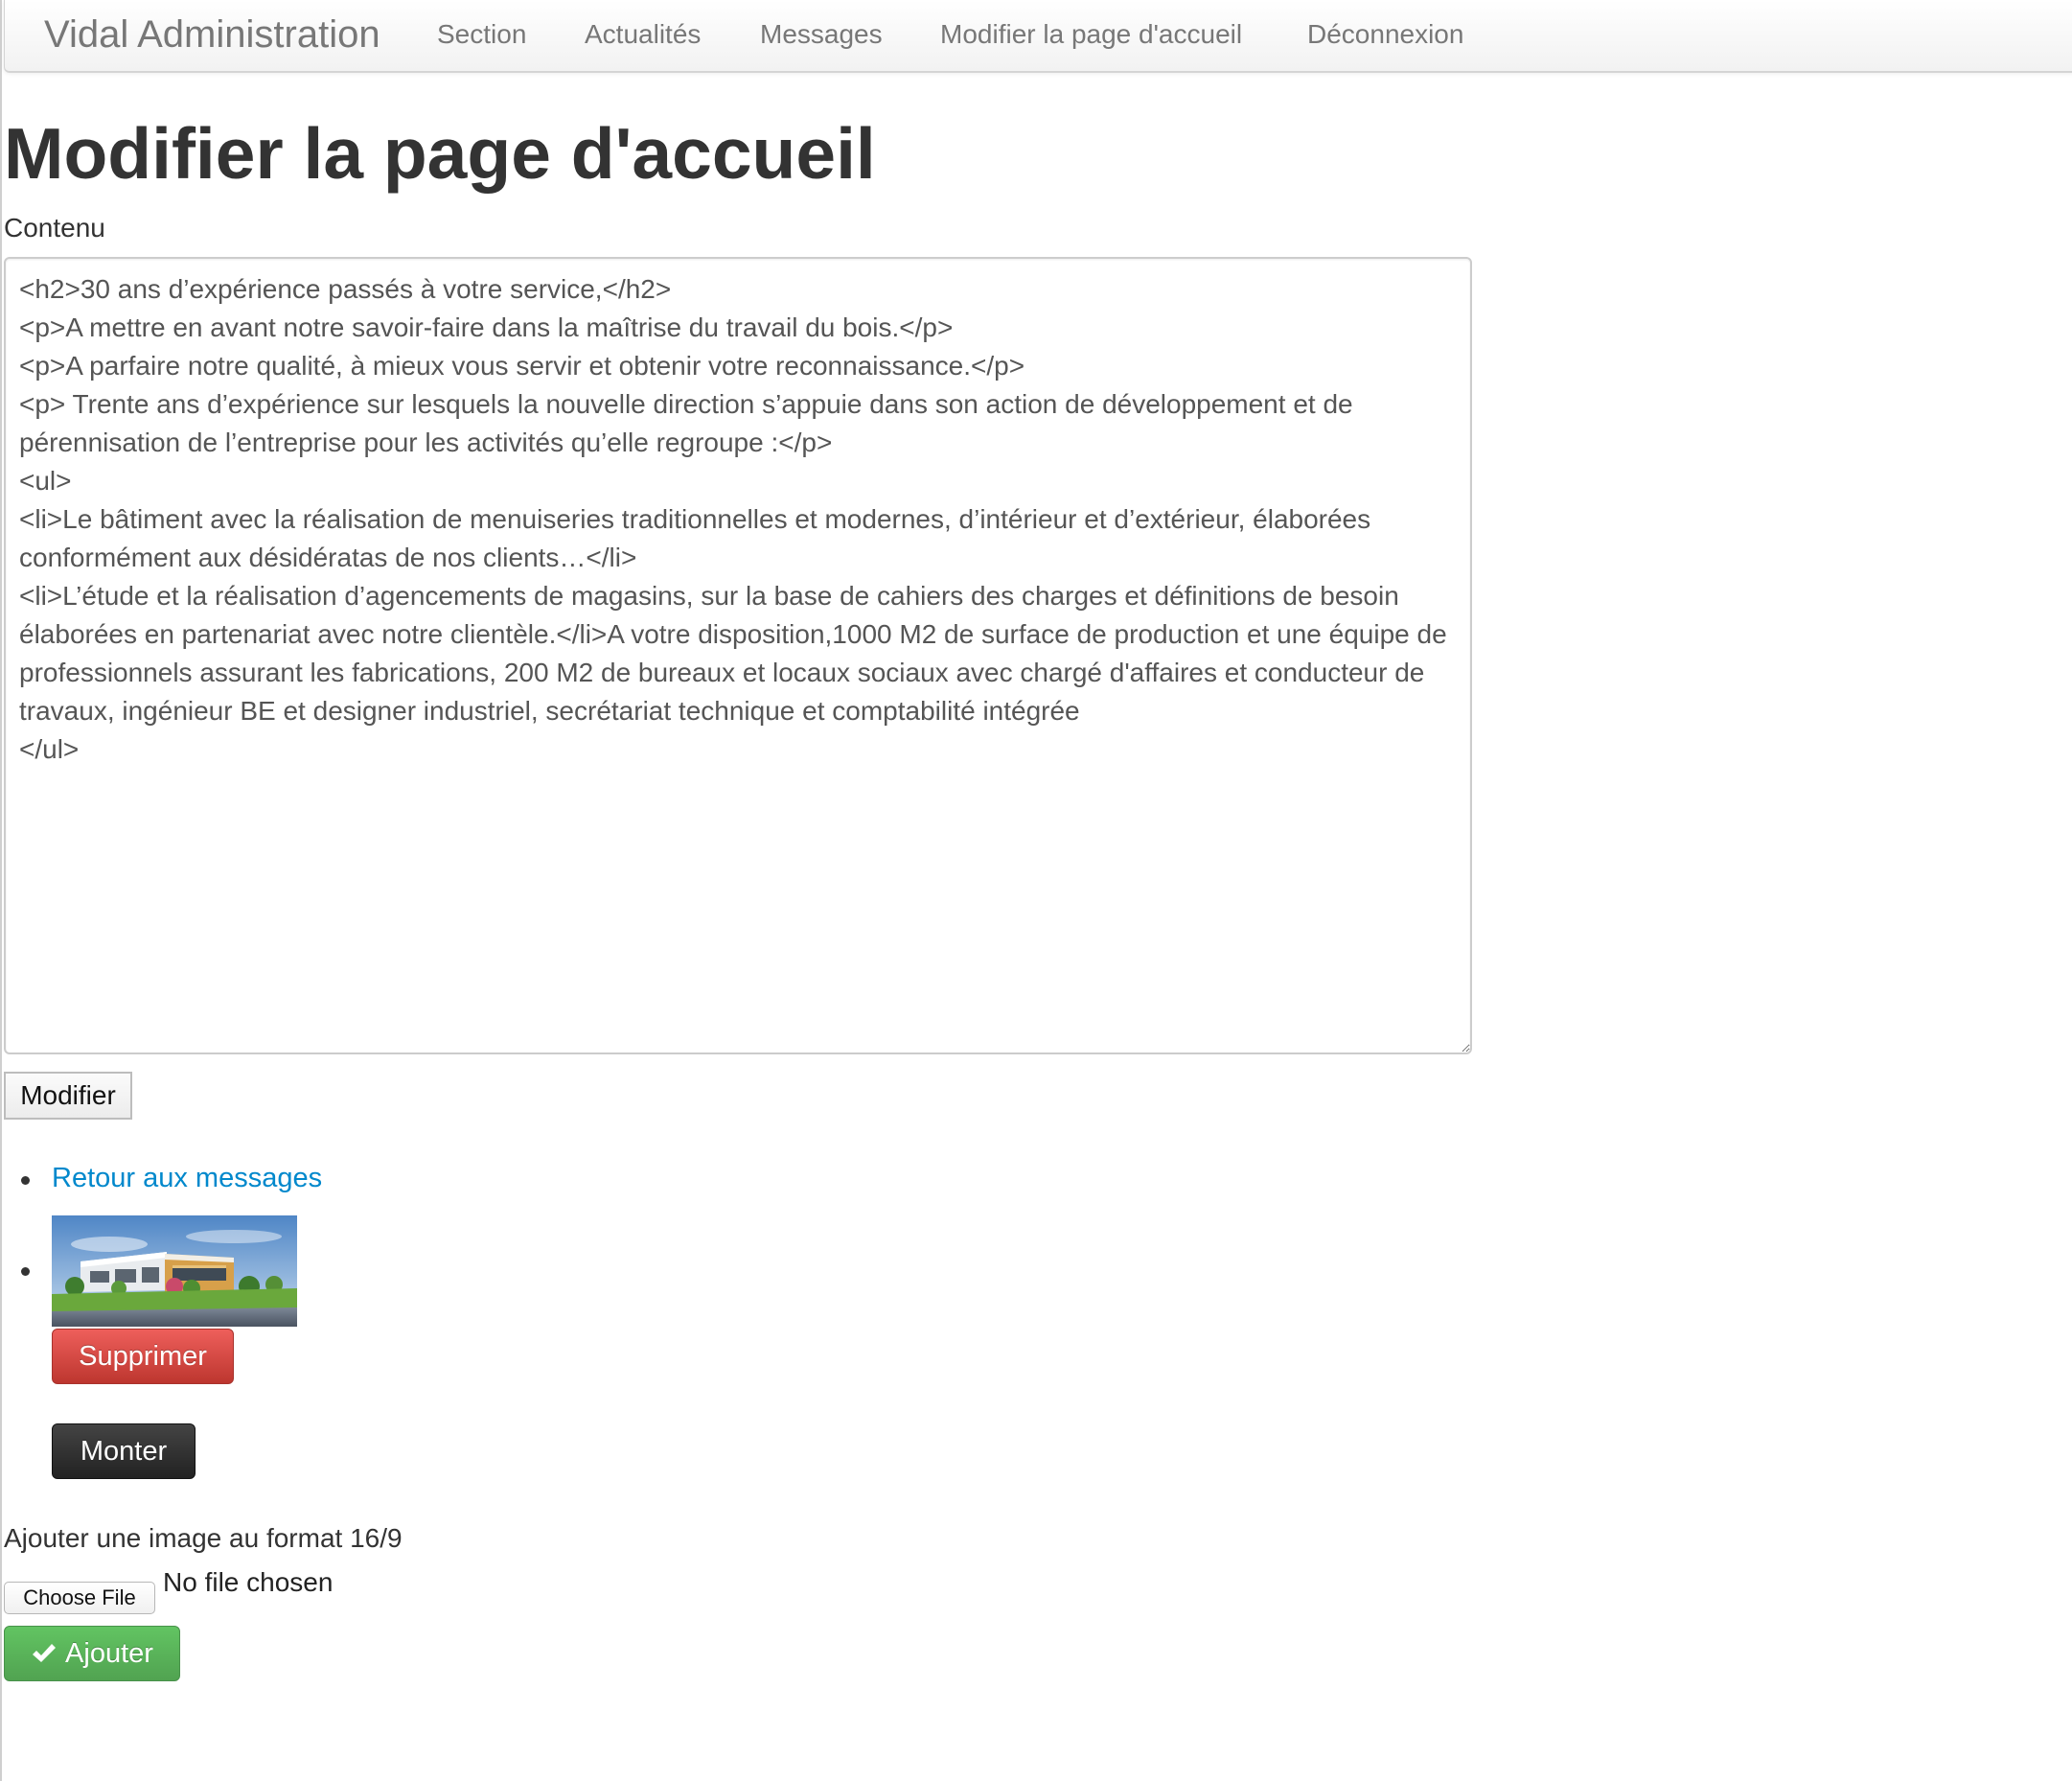  What do you see at coordinates (249, 1582) in the screenshot?
I see `file-status-text: No file chosen` at bounding box center [249, 1582].